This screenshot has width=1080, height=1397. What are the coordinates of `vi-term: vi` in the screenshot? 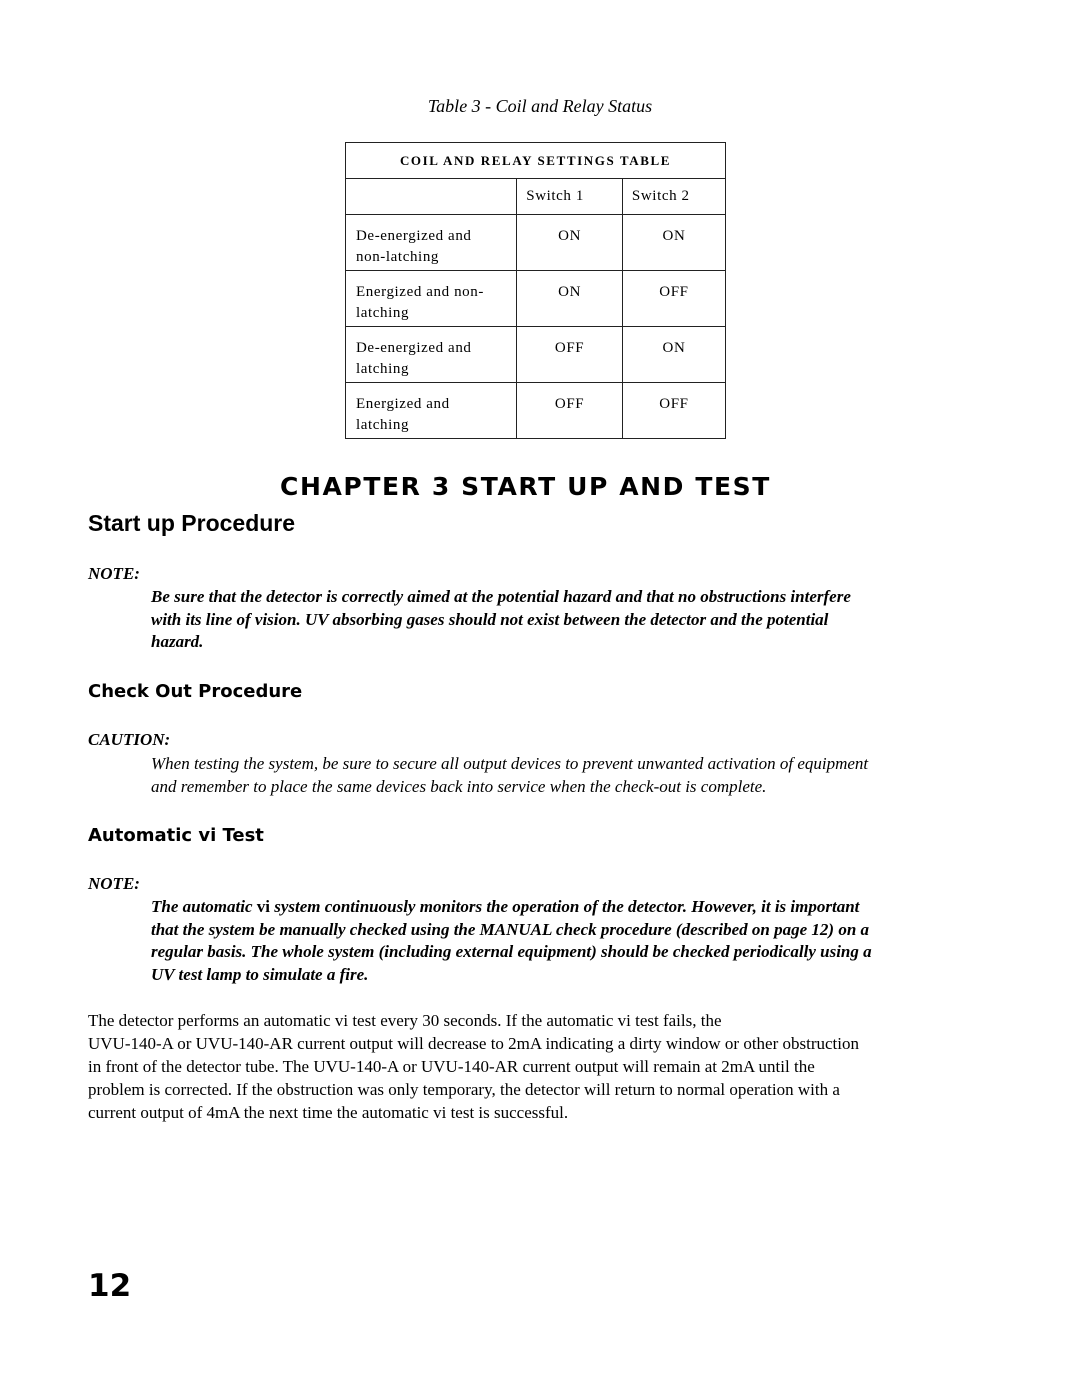 It's located at (263, 906).